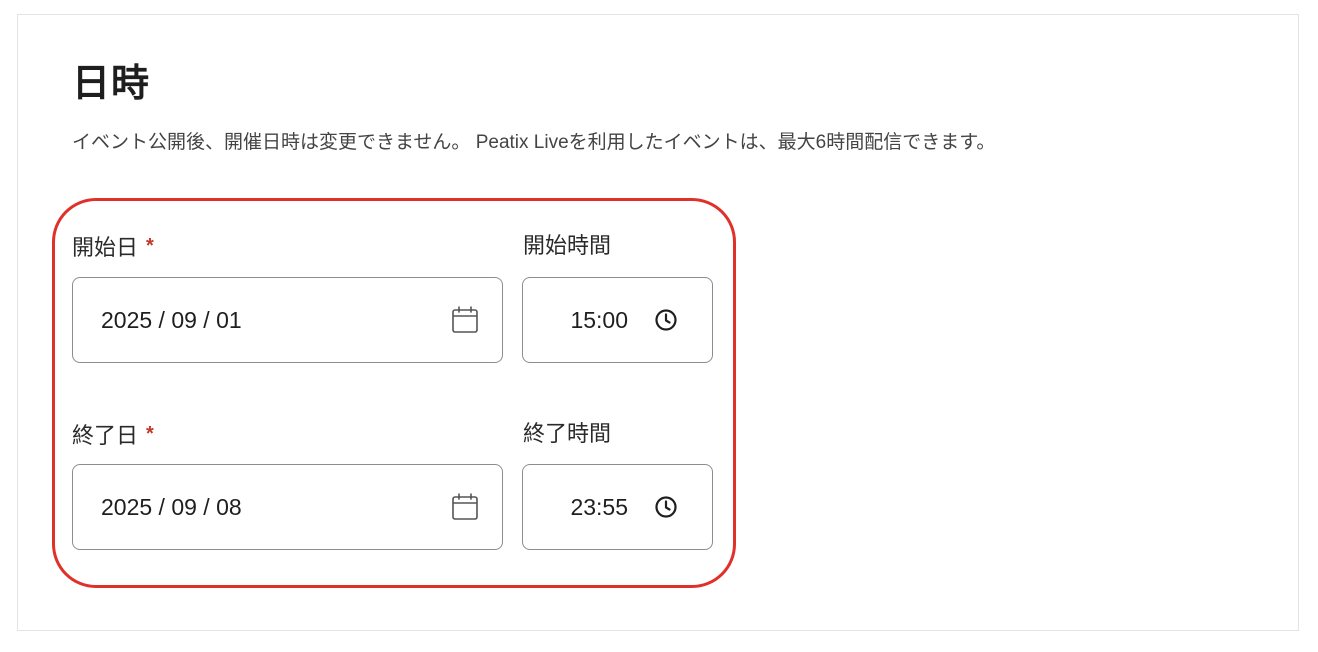  I want to click on end-date-value: 2025 / 09 / 08, so click(171, 506).